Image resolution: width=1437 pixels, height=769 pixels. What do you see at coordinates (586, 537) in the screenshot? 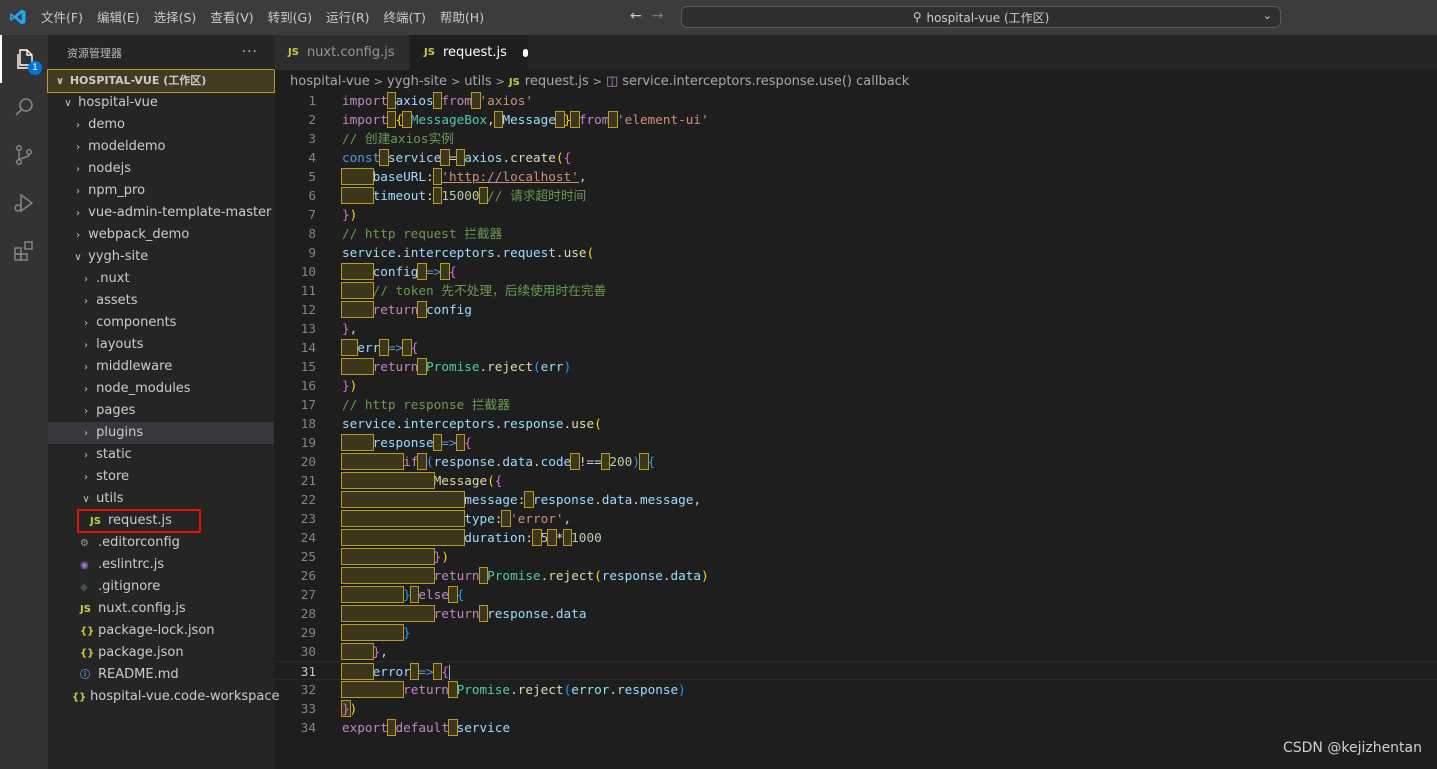
I see `number-literal: 1000` at bounding box center [586, 537].